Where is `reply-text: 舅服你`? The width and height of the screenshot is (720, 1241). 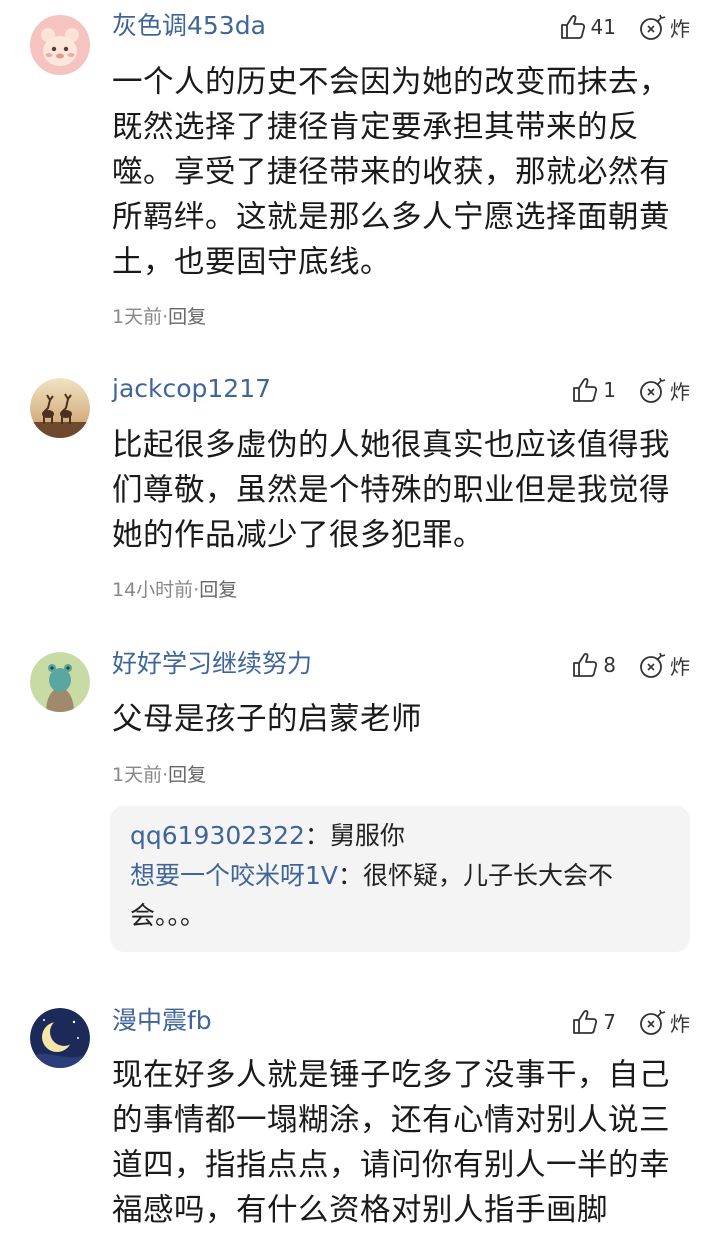
reply-text: 舅服你 is located at coordinates (367, 835).